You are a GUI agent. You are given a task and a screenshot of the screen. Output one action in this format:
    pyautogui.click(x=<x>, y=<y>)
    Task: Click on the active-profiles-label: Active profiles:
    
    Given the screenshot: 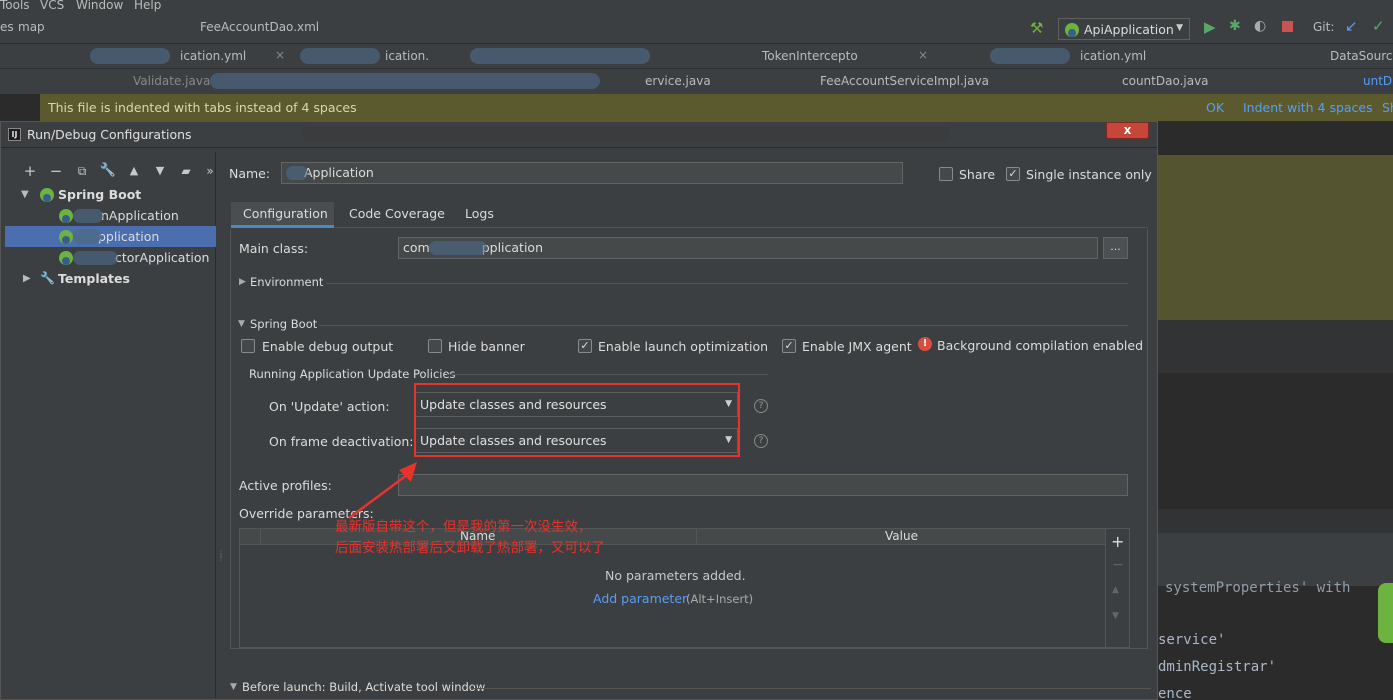 What is the action you would take?
    pyautogui.click(x=285, y=485)
    